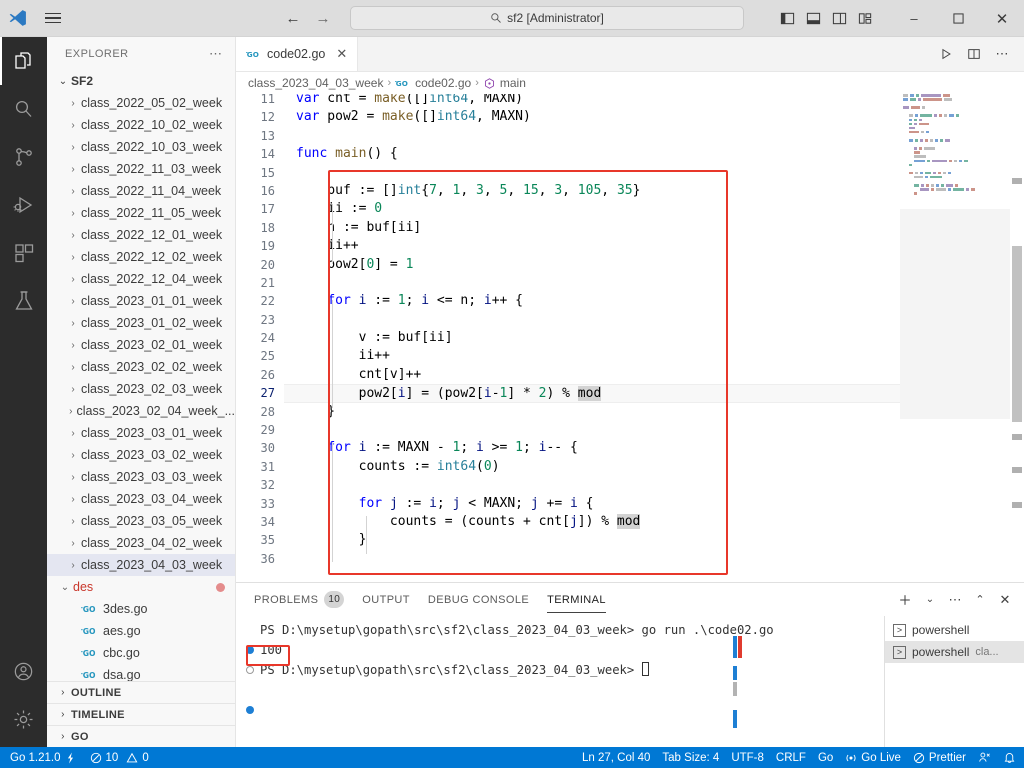  What do you see at coordinates (141, 521) in the screenshot?
I see `tree-folder-row: › class_2023_03_05_week` at bounding box center [141, 521].